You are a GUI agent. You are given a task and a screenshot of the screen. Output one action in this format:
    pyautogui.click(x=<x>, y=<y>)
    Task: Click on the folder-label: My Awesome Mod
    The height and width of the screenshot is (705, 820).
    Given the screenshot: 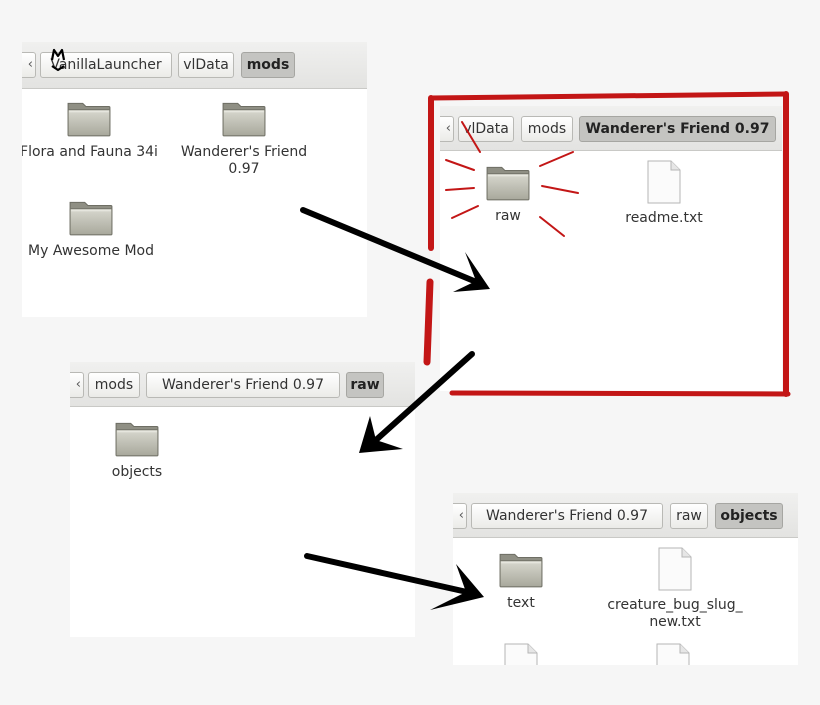 What is the action you would take?
    pyautogui.click(x=91, y=251)
    